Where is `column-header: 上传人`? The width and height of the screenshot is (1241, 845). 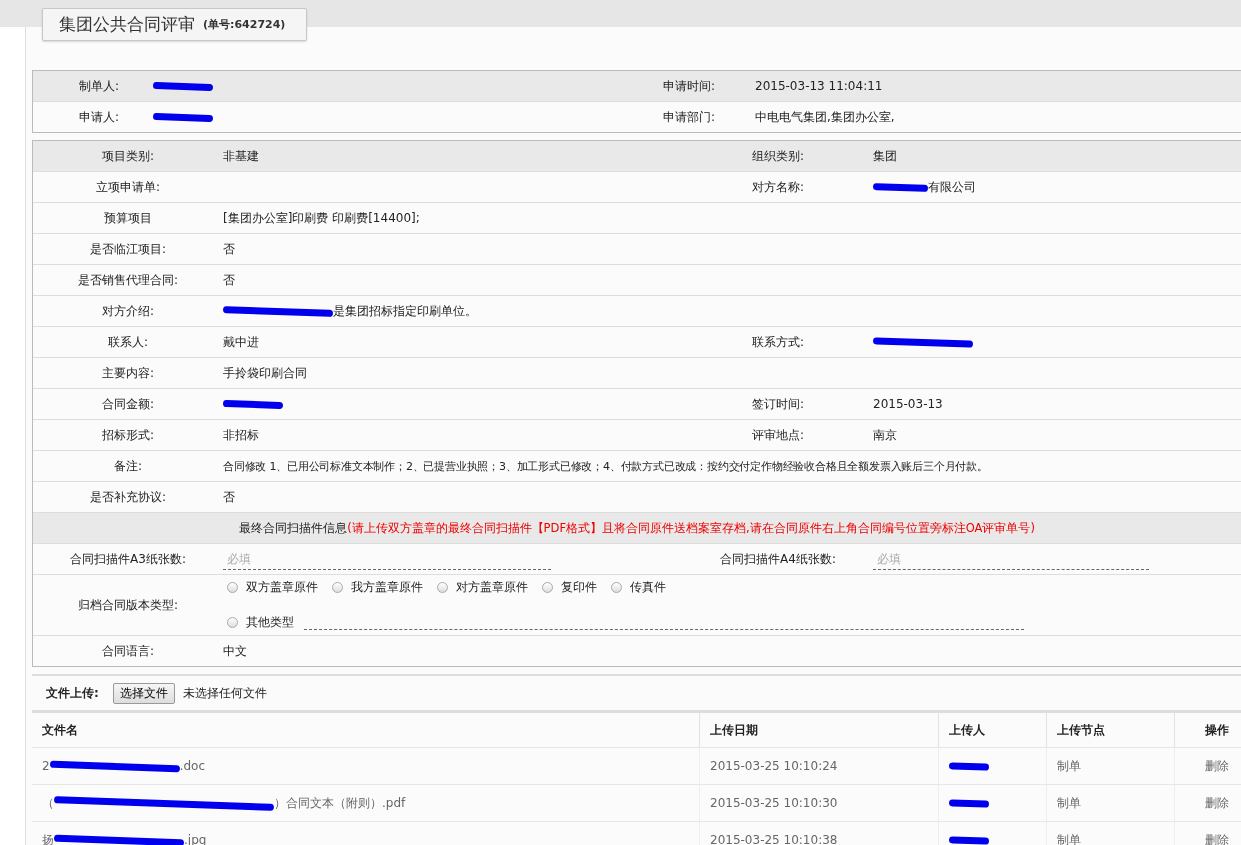 column-header: 上传人 is located at coordinates (992, 730).